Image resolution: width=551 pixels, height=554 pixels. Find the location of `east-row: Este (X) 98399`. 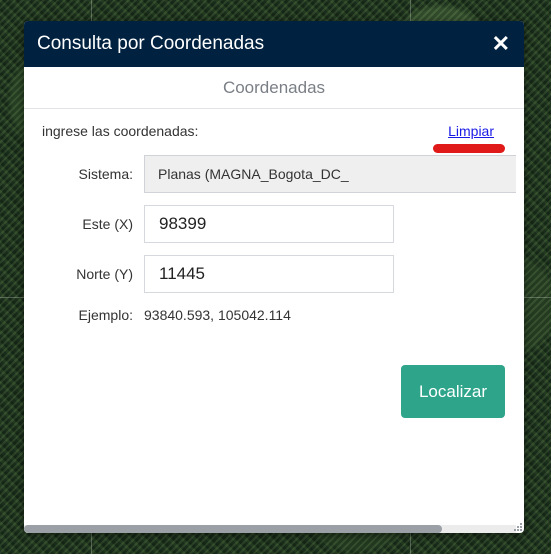

east-row: Este (X) 98399 is located at coordinates (209, 224).